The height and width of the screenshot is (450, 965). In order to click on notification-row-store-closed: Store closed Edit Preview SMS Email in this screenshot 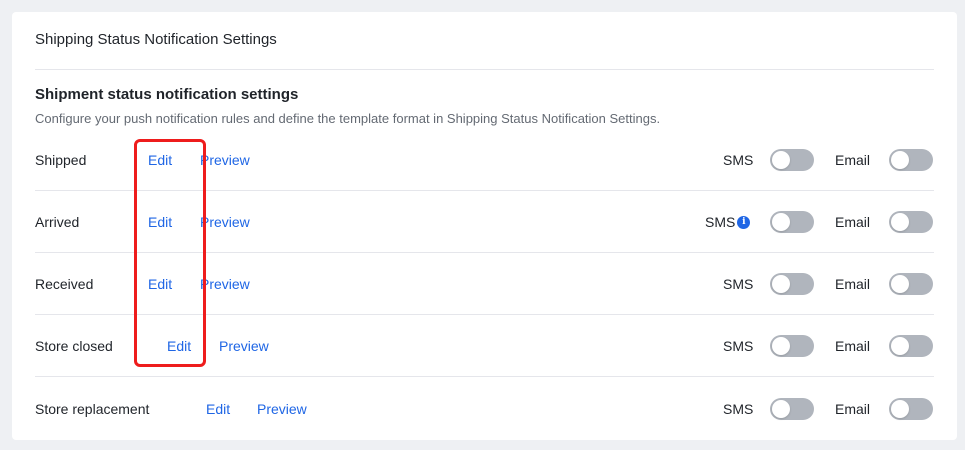, I will do `click(484, 346)`.